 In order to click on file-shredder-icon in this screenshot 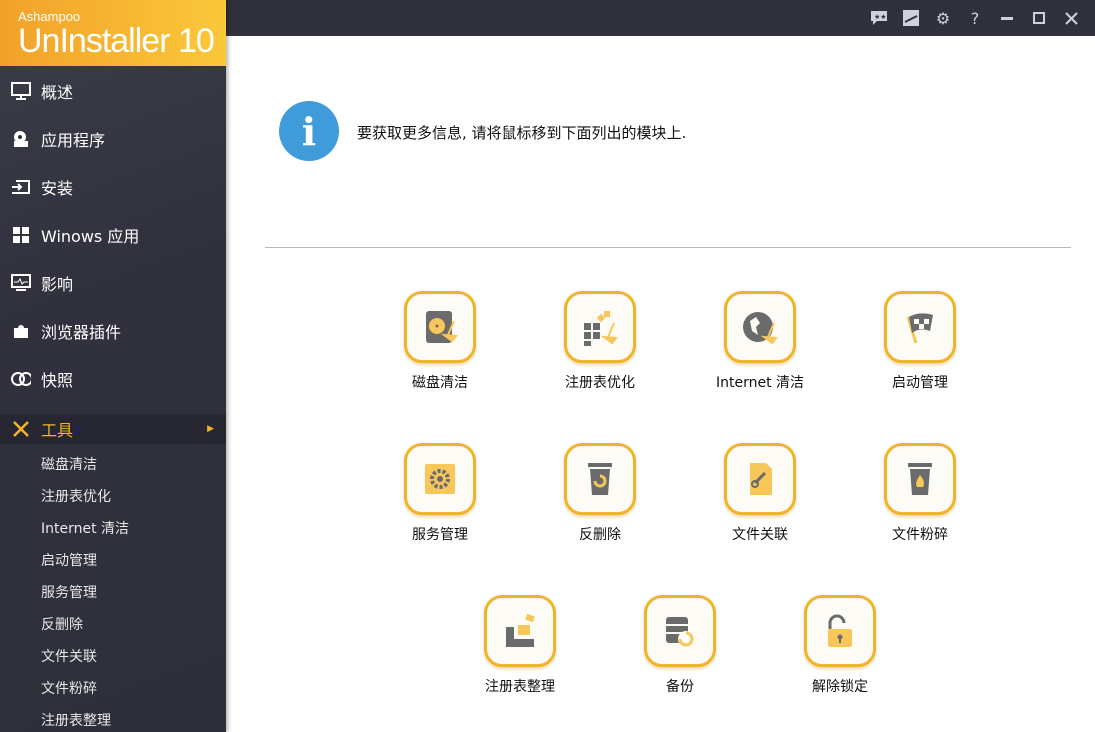, I will do `click(920, 479)`.